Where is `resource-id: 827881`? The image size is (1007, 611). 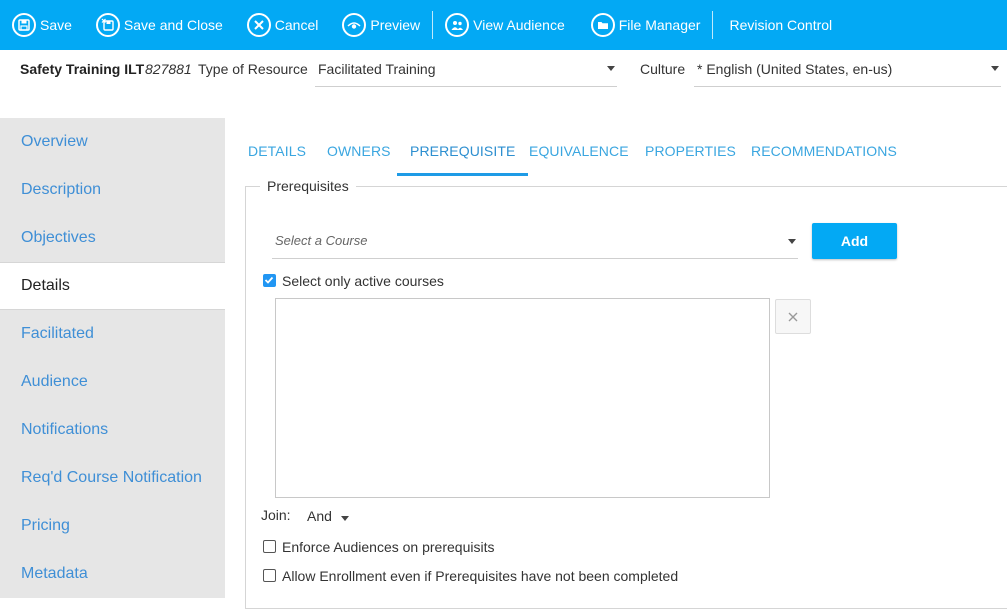 resource-id: 827881 is located at coordinates (168, 69).